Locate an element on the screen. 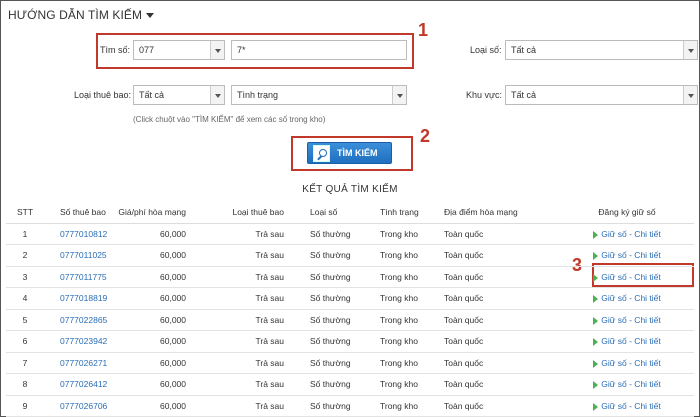 This screenshot has width=700, height=417. row-number-link: 0777026271 is located at coordinates (79, 363).